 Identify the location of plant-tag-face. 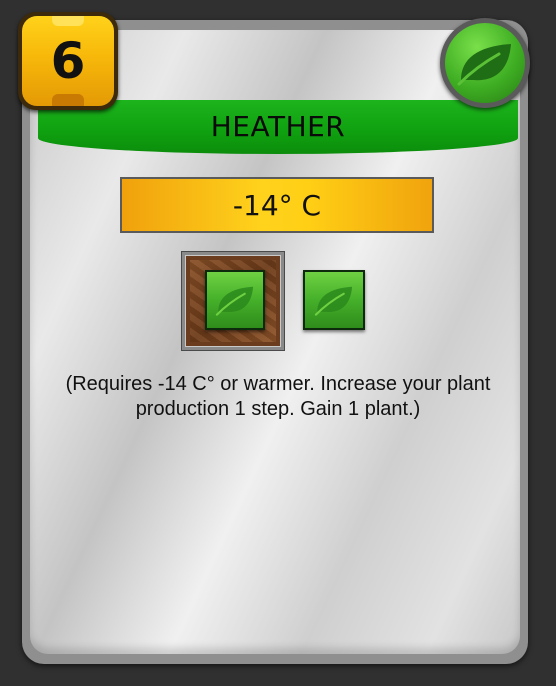
(485, 63).